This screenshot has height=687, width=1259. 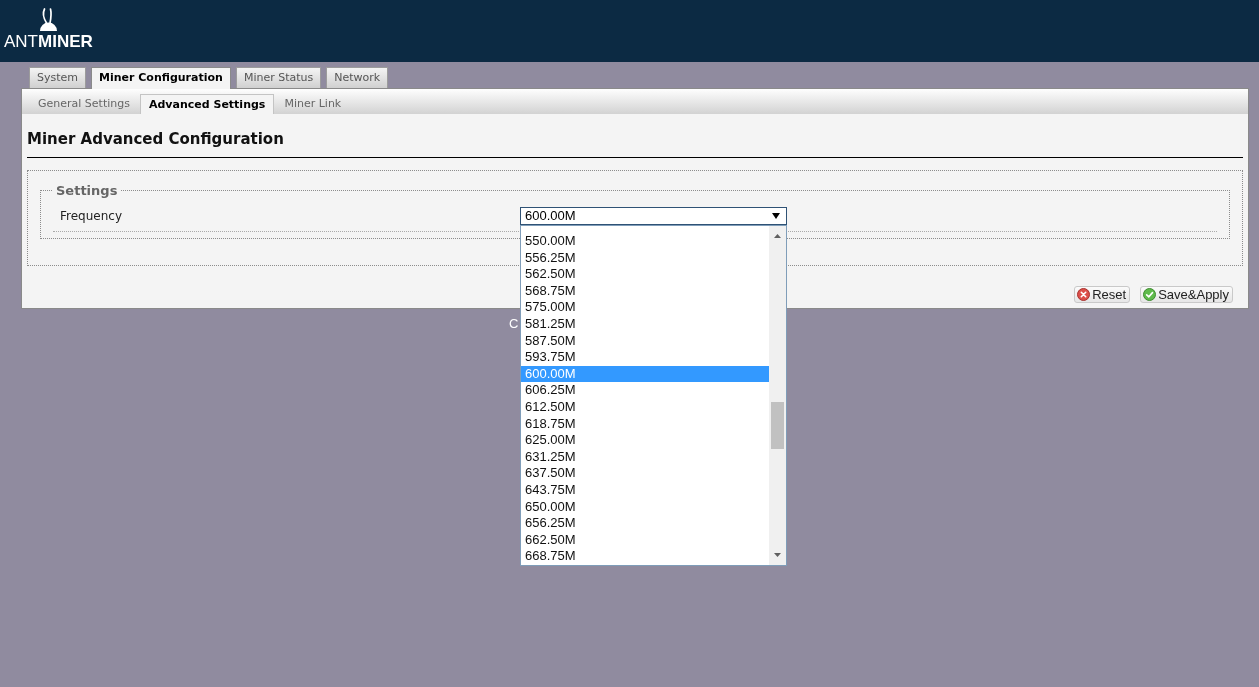 I want to click on scroll-up-icon, so click(x=777, y=236).